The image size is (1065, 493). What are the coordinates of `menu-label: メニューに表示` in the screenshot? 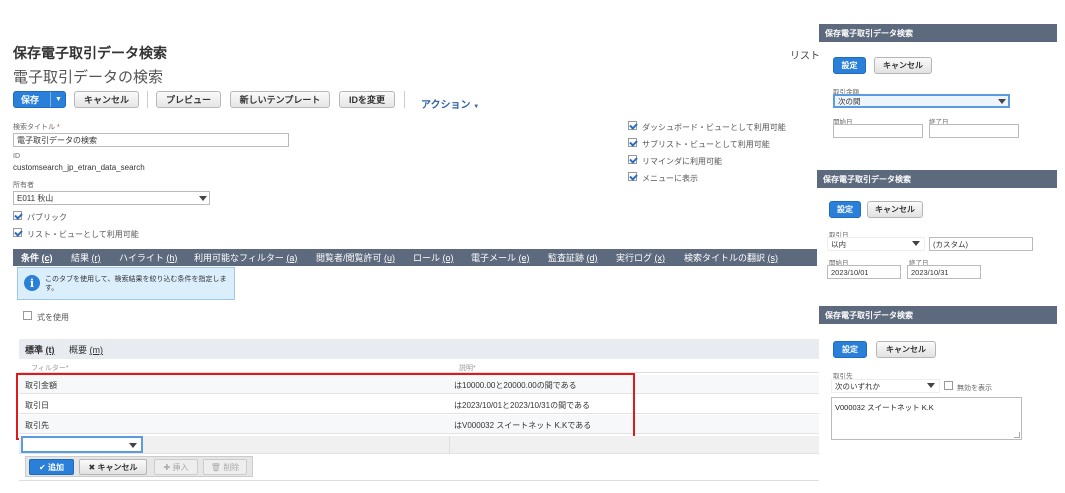 It's located at (670, 178).